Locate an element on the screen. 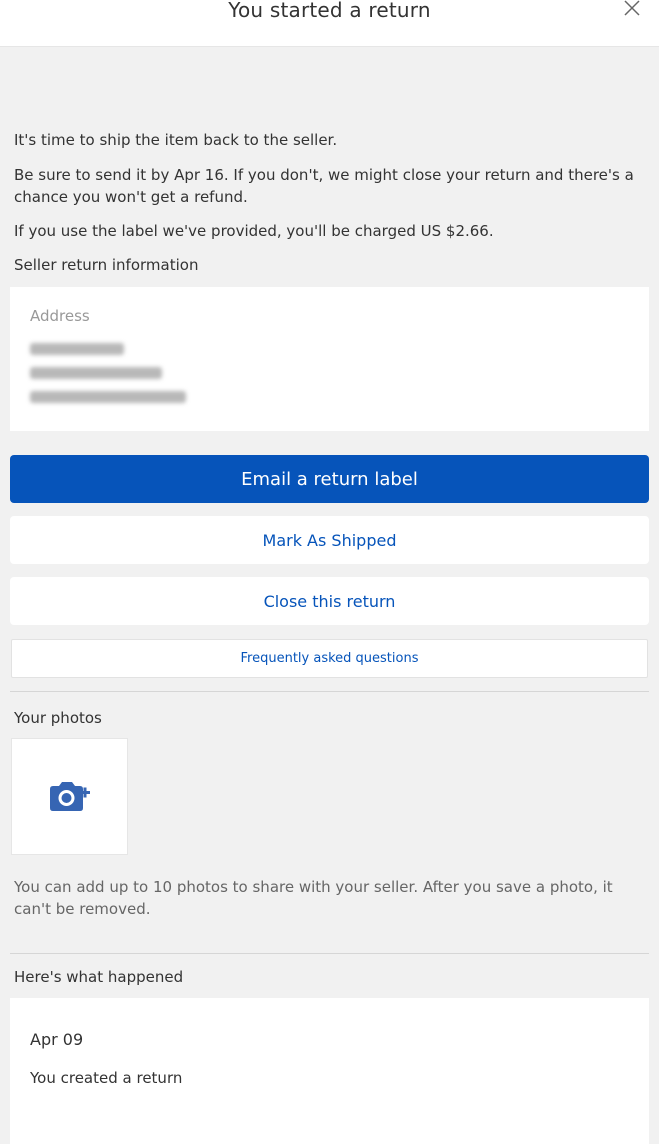  faq-text: Frequently asked questions is located at coordinates (329, 658).